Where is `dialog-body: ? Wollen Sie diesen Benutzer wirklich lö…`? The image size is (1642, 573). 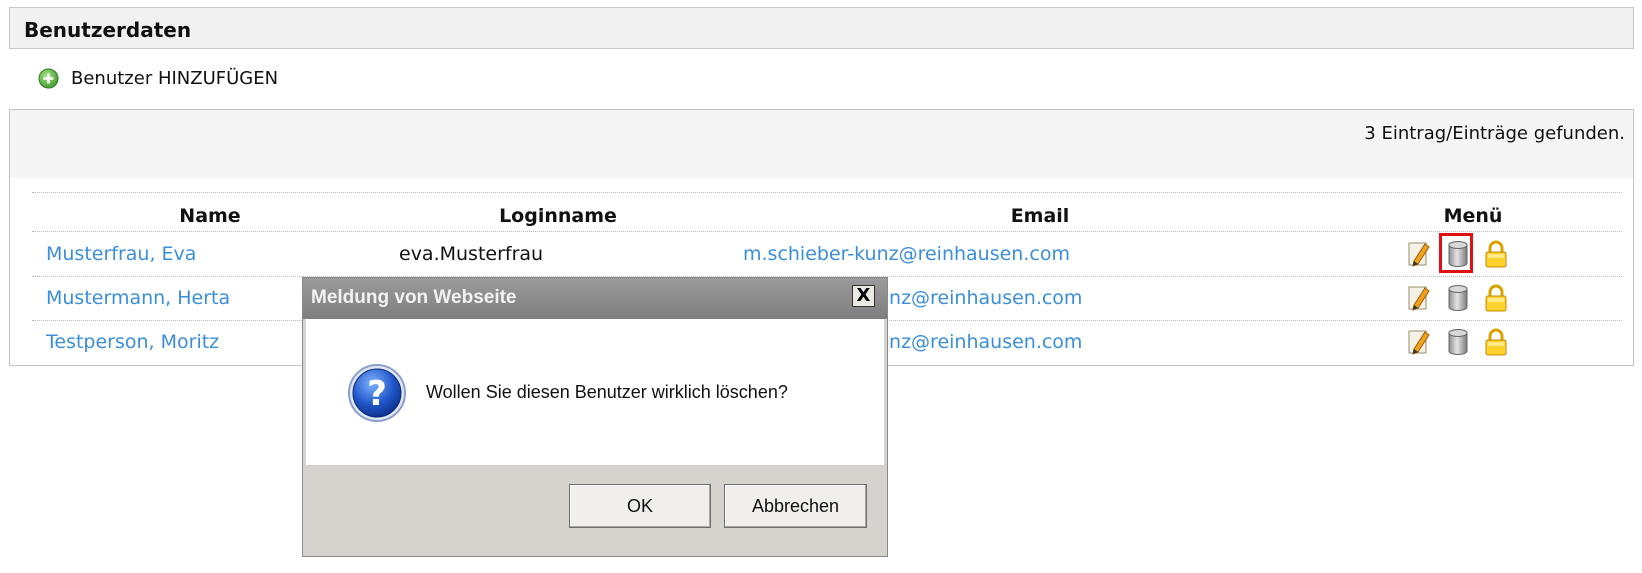 dialog-body: ? Wollen Sie diesen Benutzer wirklich lö… is located at coordinates (595, 392).